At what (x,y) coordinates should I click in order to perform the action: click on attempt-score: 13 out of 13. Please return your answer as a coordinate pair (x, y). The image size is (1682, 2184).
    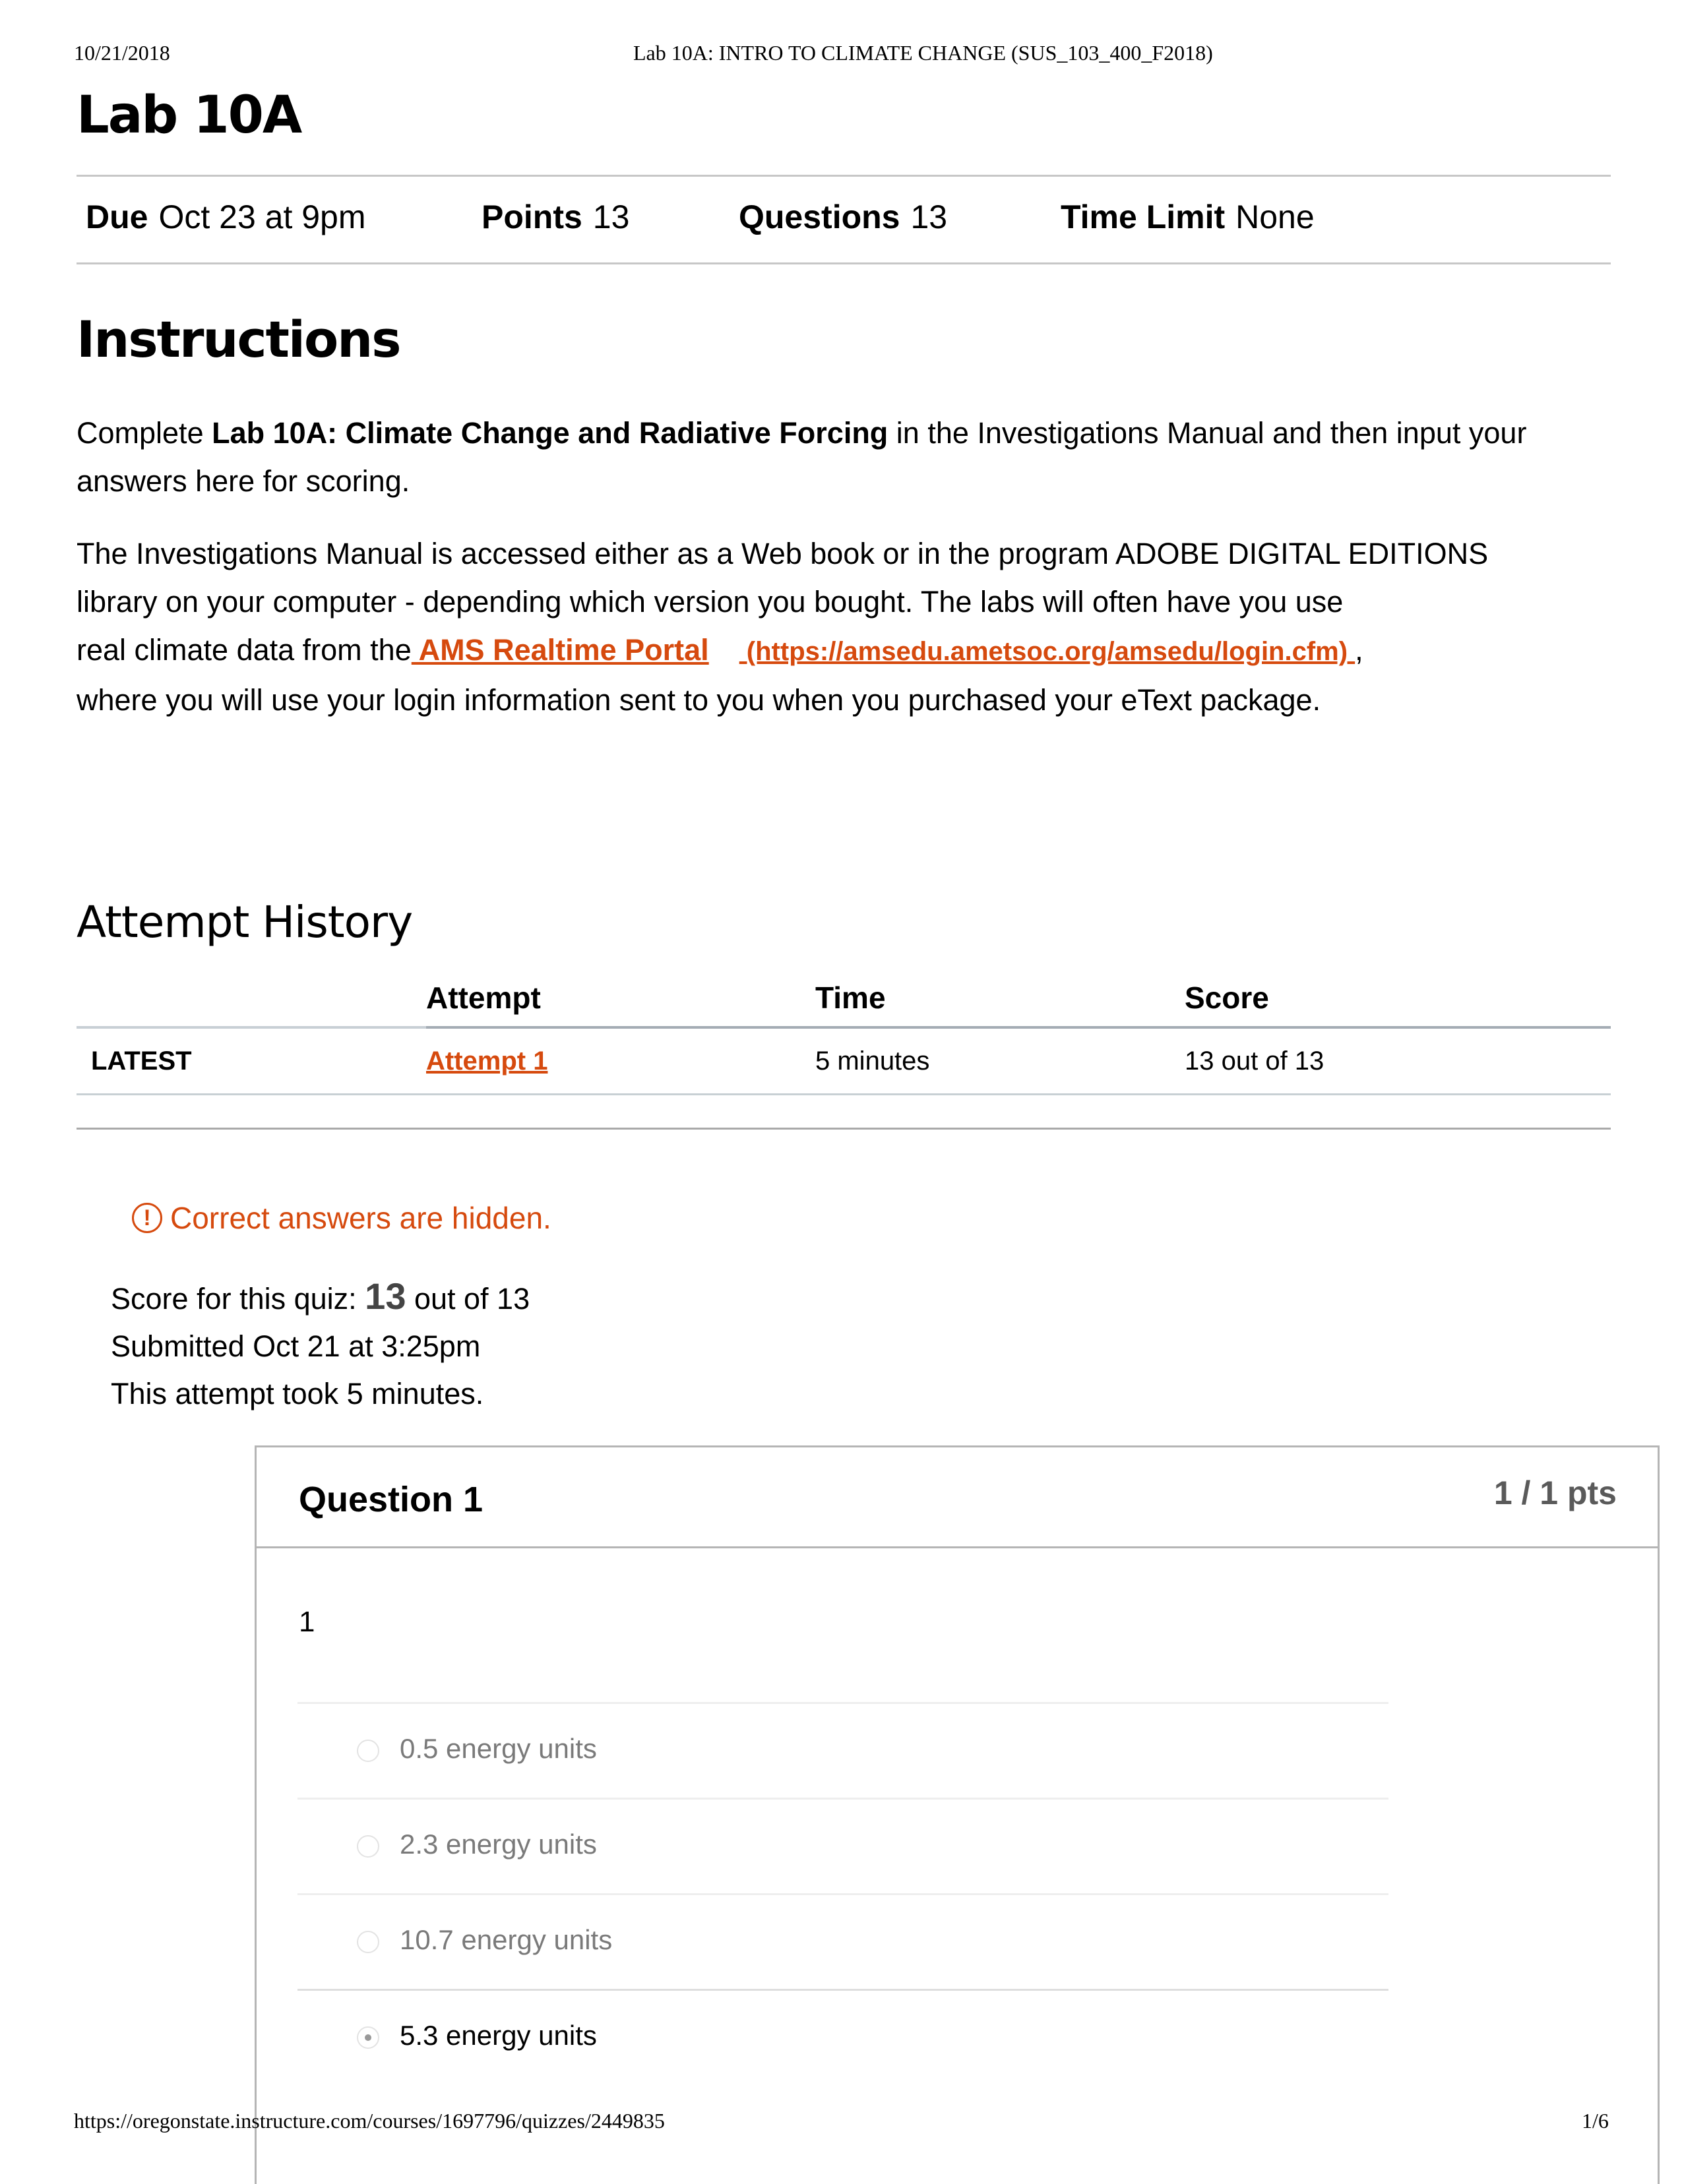
    Looking at the image, I should click on (1398, 1061).